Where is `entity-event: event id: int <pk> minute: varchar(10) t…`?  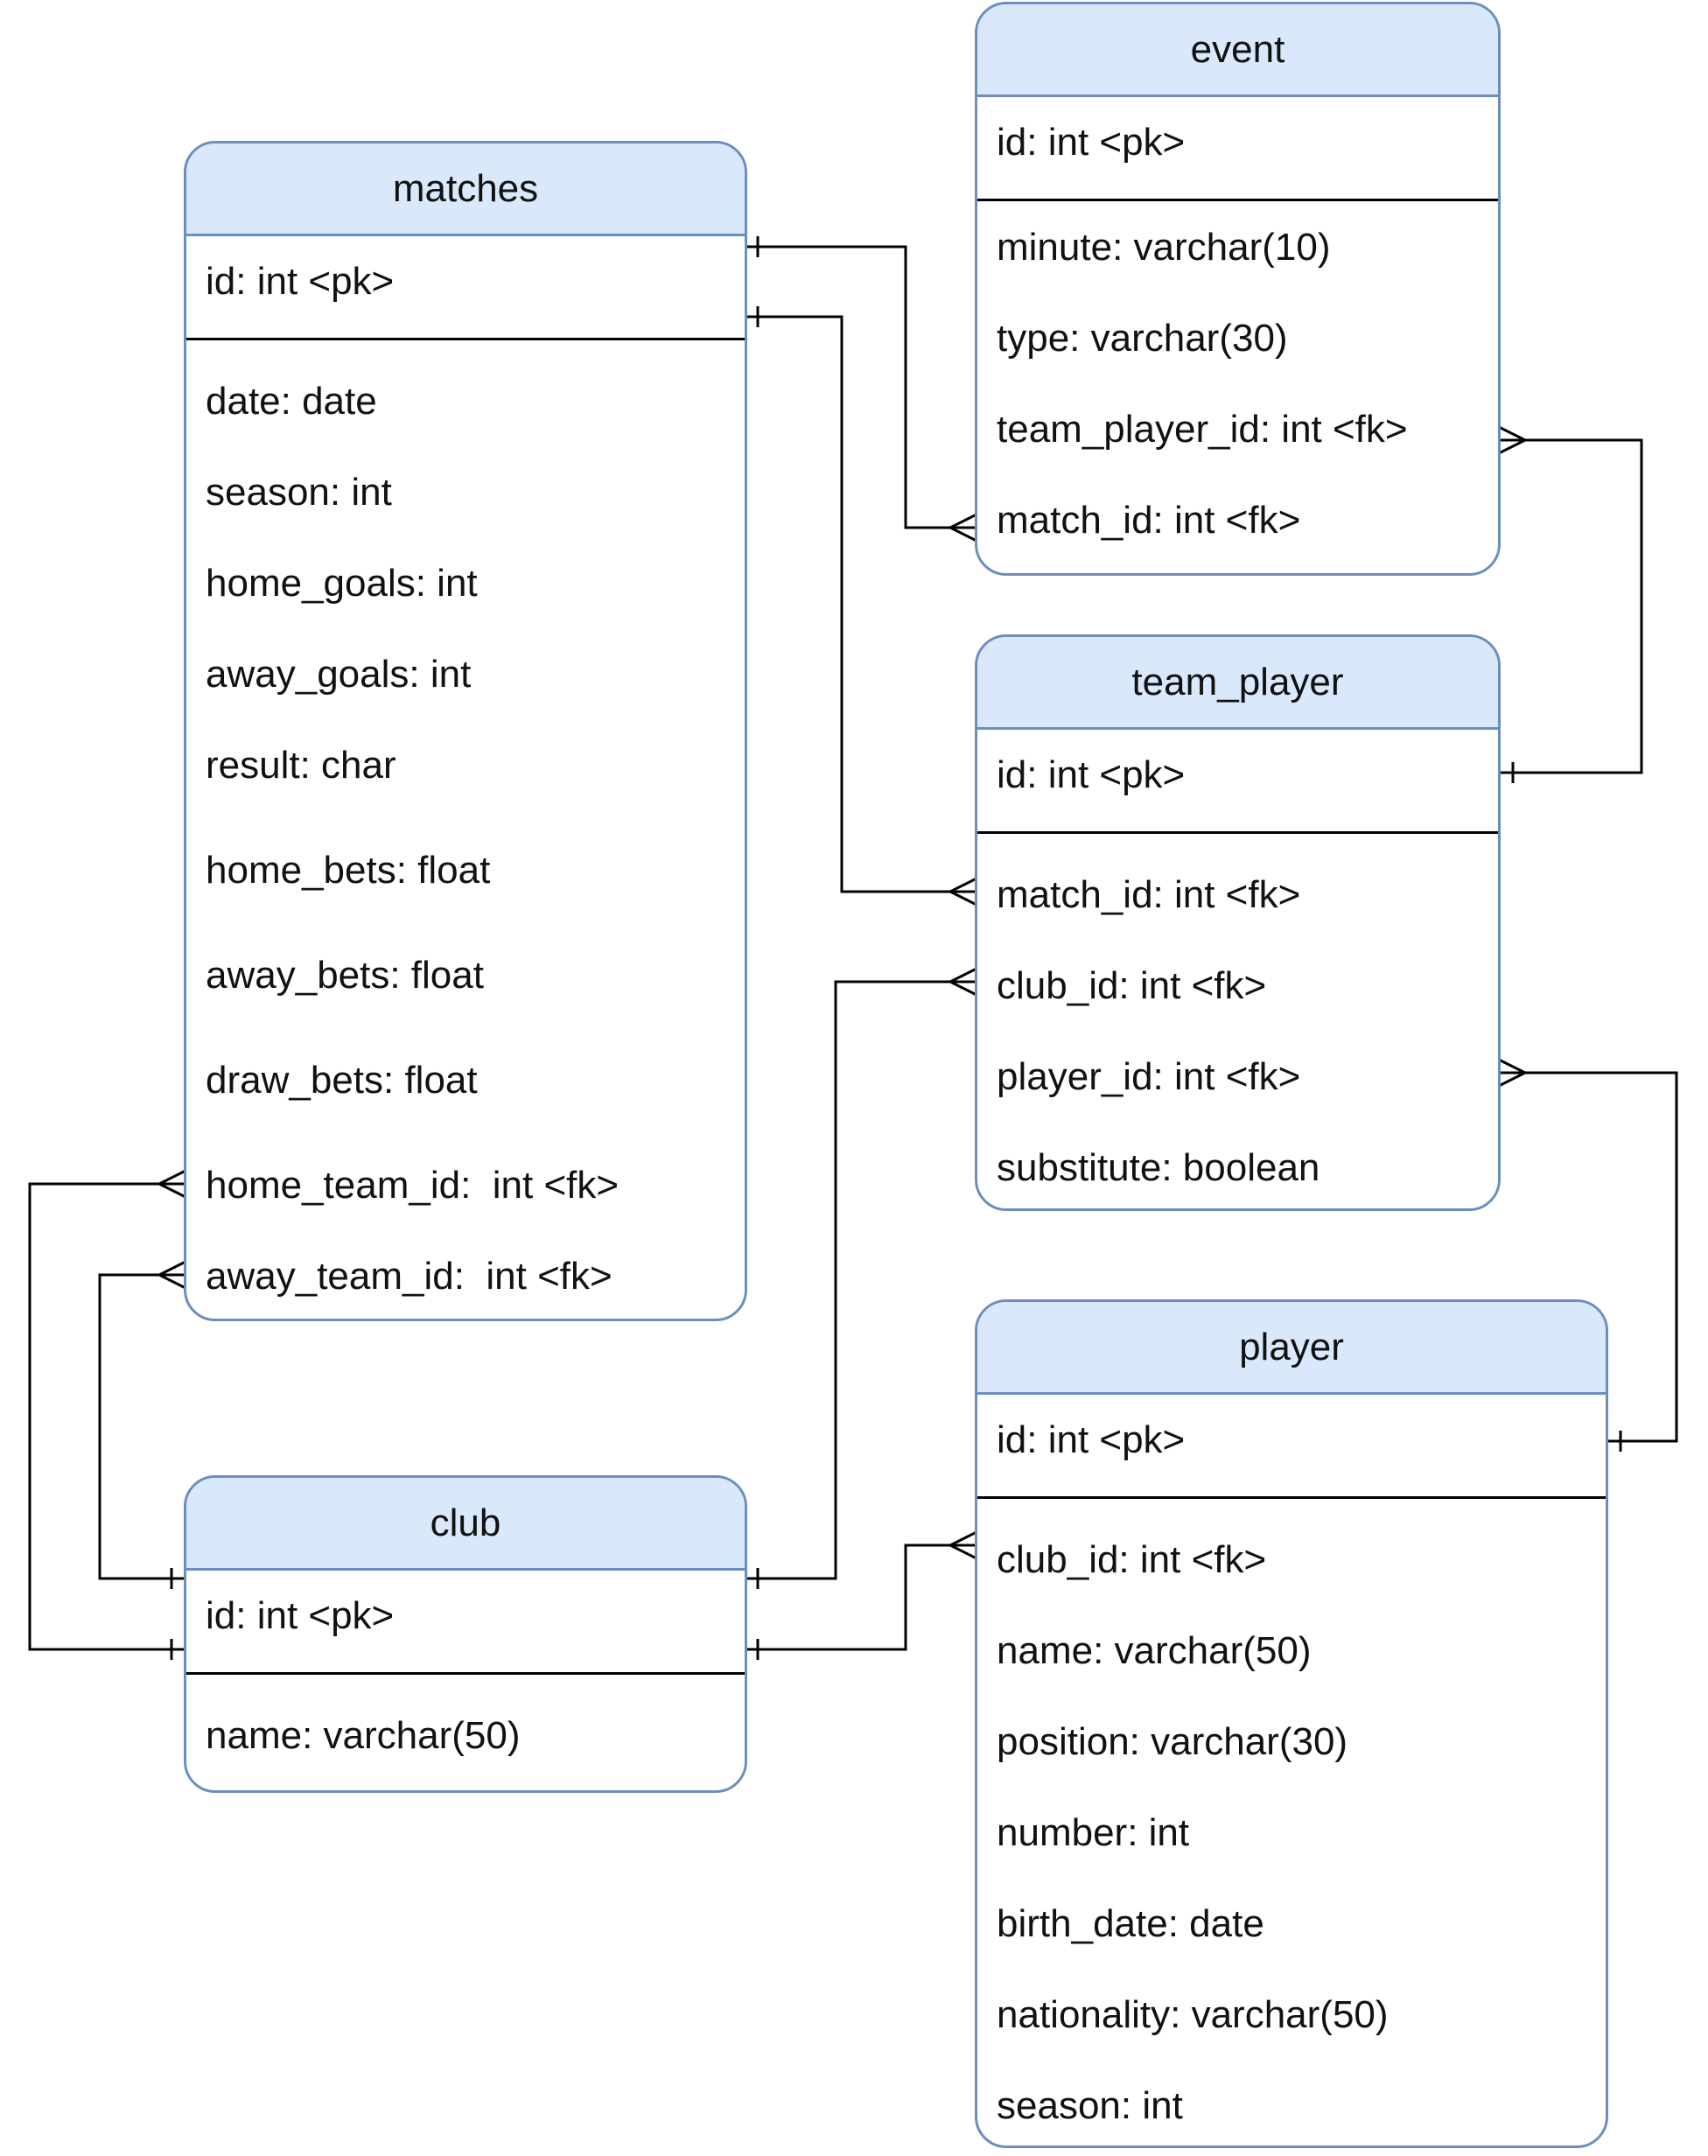 entity-event: event id: int <pk> minute: varchar(10) t… is located at coordinates (1238, 289).